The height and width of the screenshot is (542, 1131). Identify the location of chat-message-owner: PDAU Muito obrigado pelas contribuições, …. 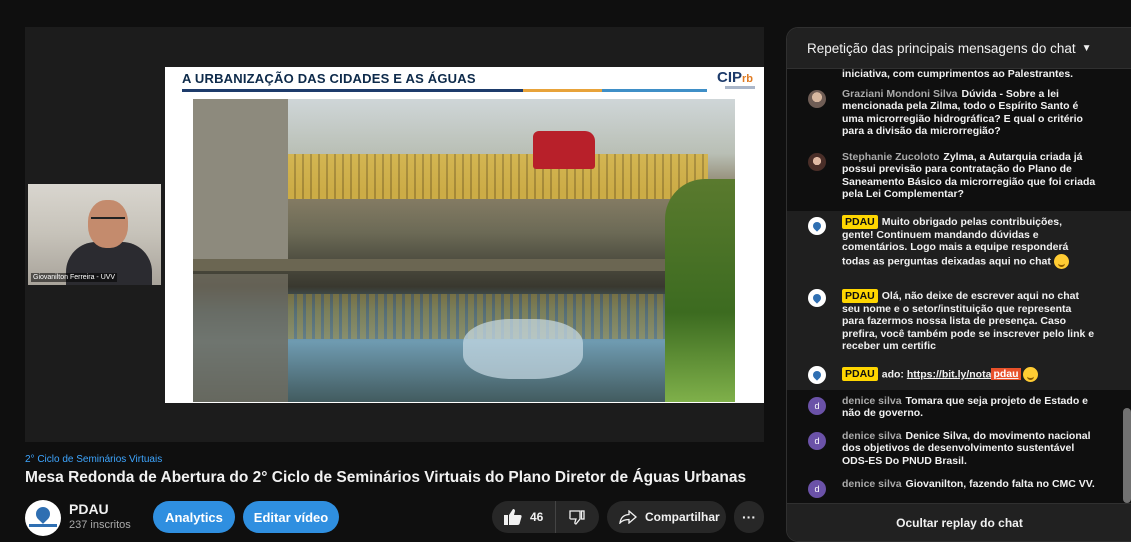
(959, 247).